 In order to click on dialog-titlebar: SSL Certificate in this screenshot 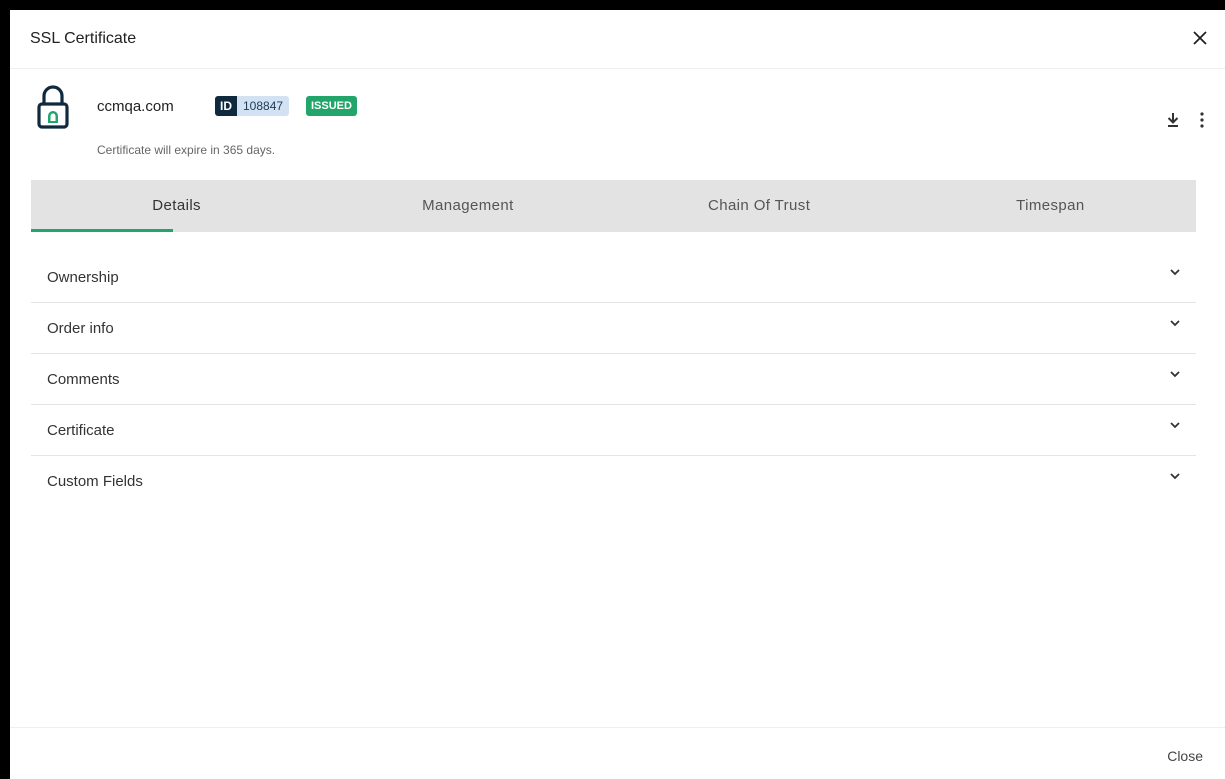, I will do `click(617, 39)`.